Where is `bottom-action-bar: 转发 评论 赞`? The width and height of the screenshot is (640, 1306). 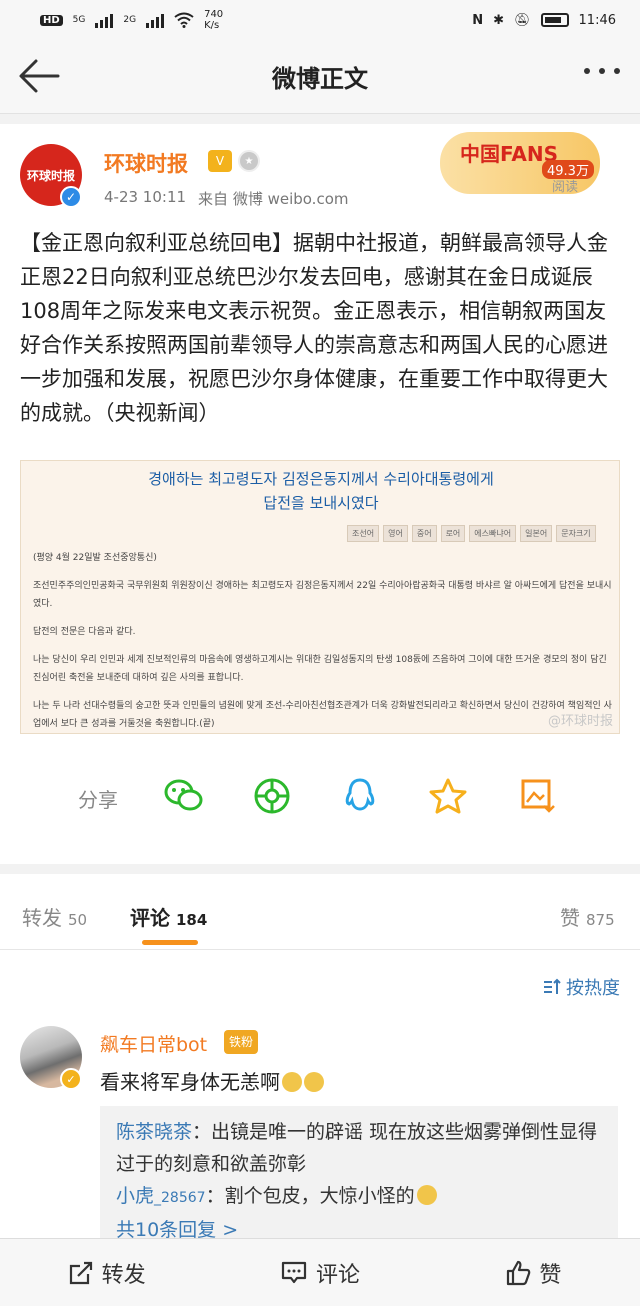
bottom-action-bar: 转发 评论 赞 is located at coordinates (320, 1272).